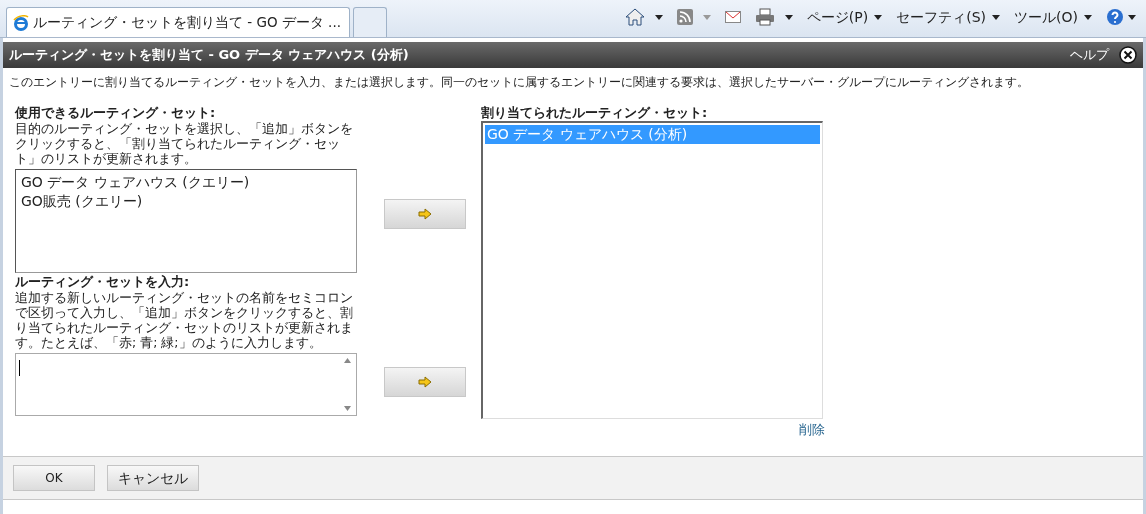 Image resolution: width=1146 pixels, height=514 pixels. I want to click on help-menu, so click(1121, 17).